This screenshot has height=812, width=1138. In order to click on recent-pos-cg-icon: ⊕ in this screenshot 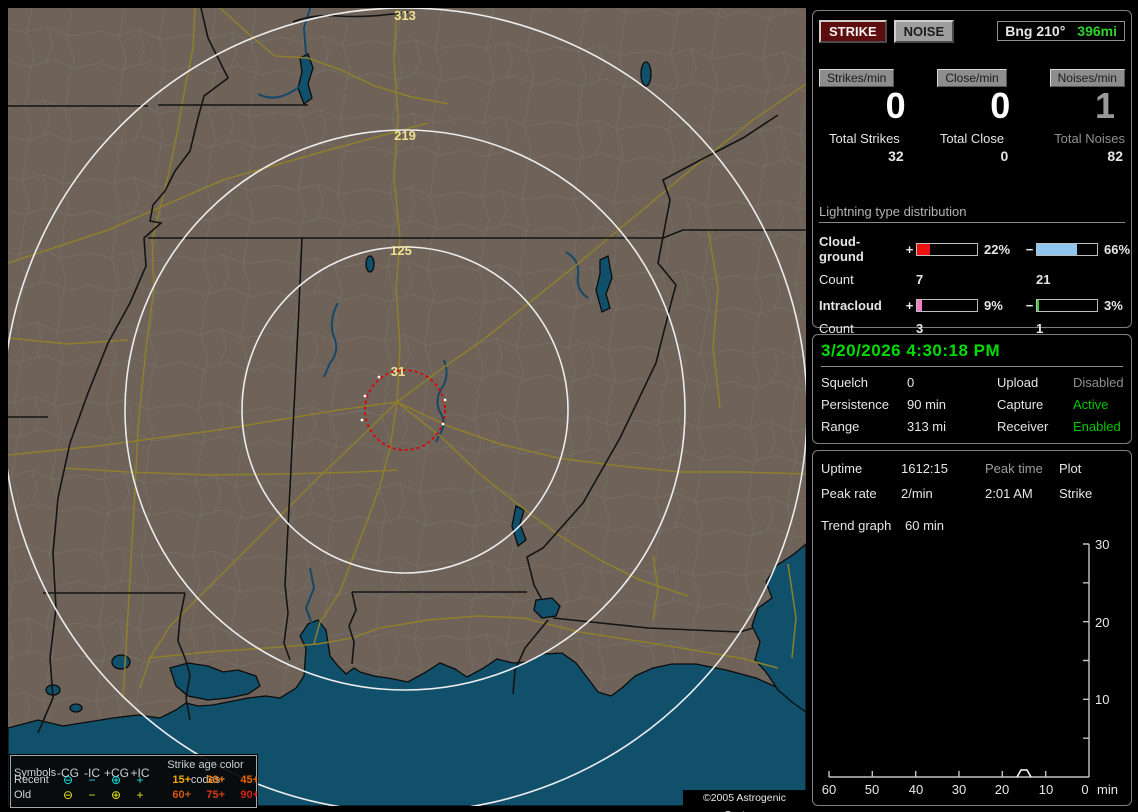, I will do `click(116, 780)`.